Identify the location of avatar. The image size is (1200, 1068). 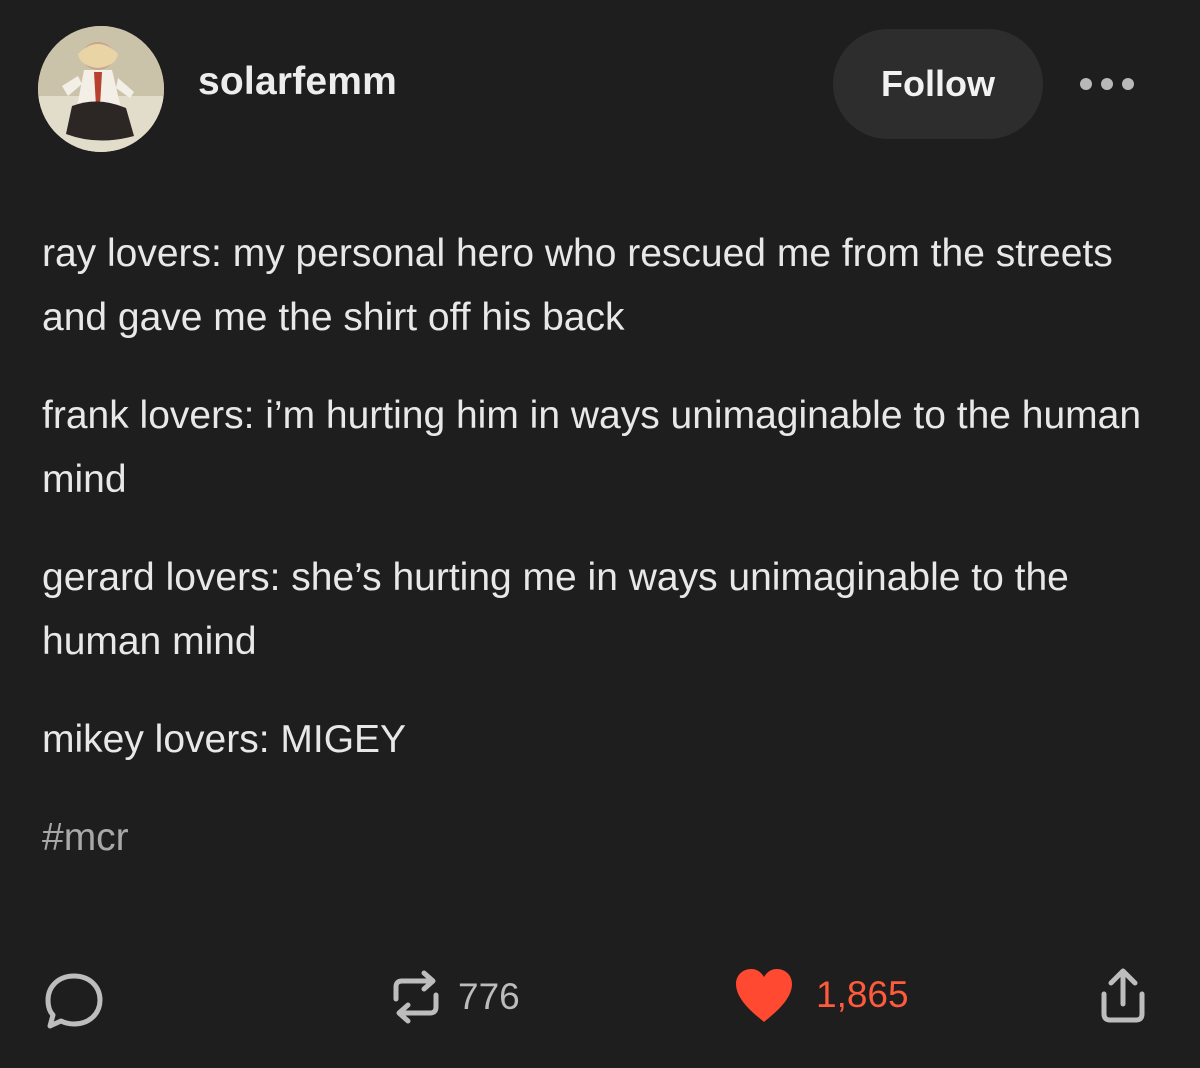
(101, 89).